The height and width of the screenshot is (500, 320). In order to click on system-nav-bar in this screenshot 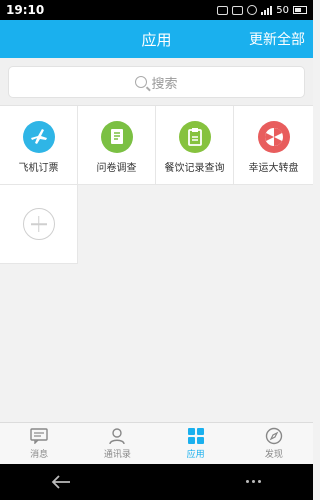, I will do `click(156, 482)`.